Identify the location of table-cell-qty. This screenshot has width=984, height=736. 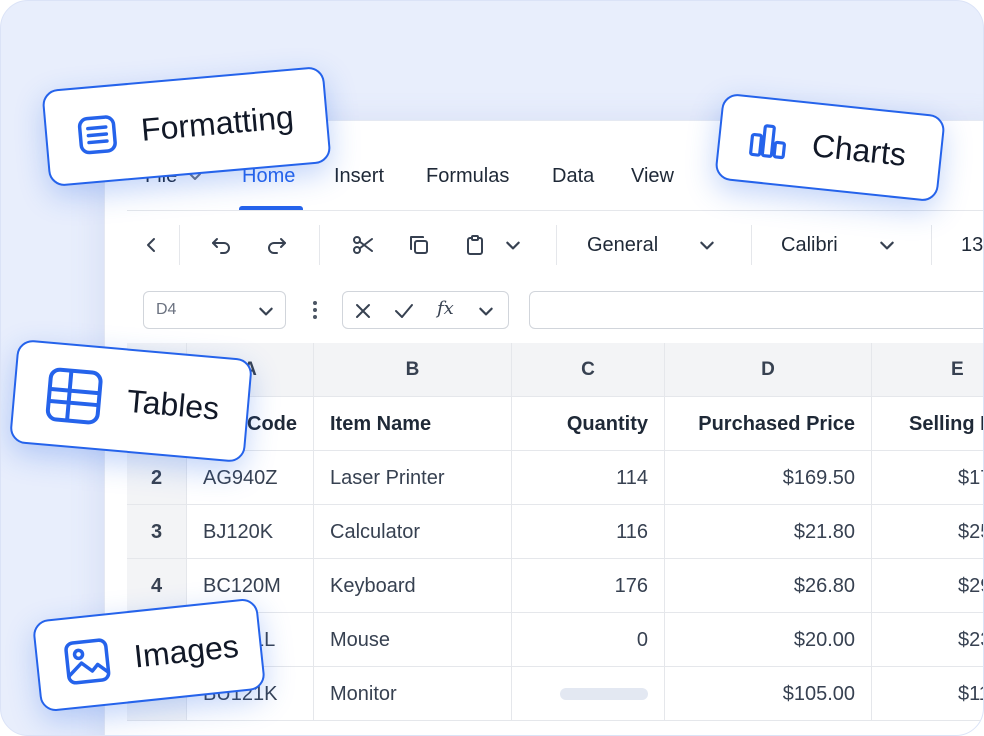
(588, 694).